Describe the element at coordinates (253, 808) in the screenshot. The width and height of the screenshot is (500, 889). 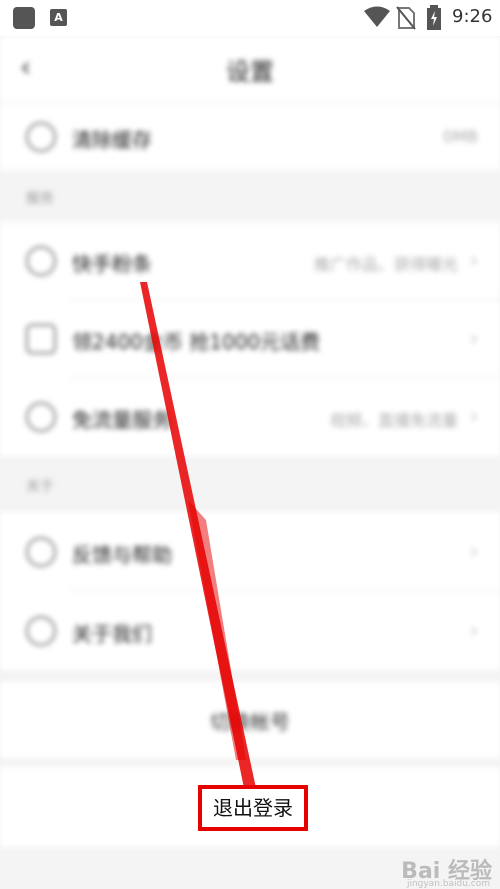
I see `logout-button: 退出登录` at that location.